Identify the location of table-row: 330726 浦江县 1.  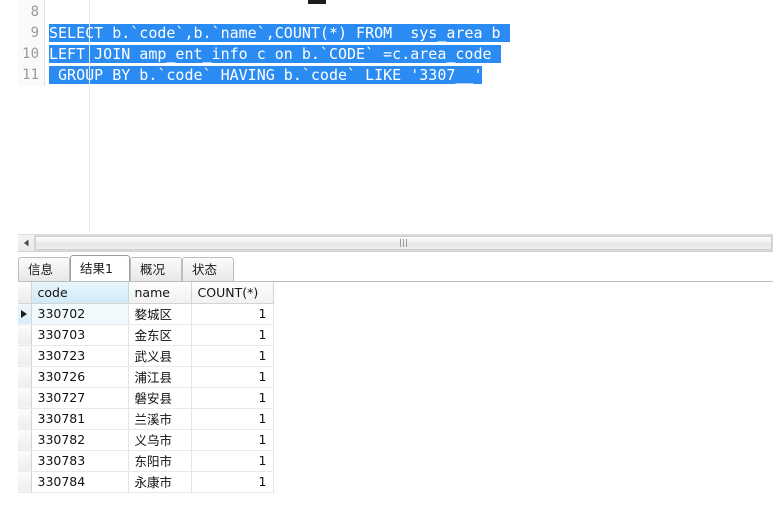
(146, 377).